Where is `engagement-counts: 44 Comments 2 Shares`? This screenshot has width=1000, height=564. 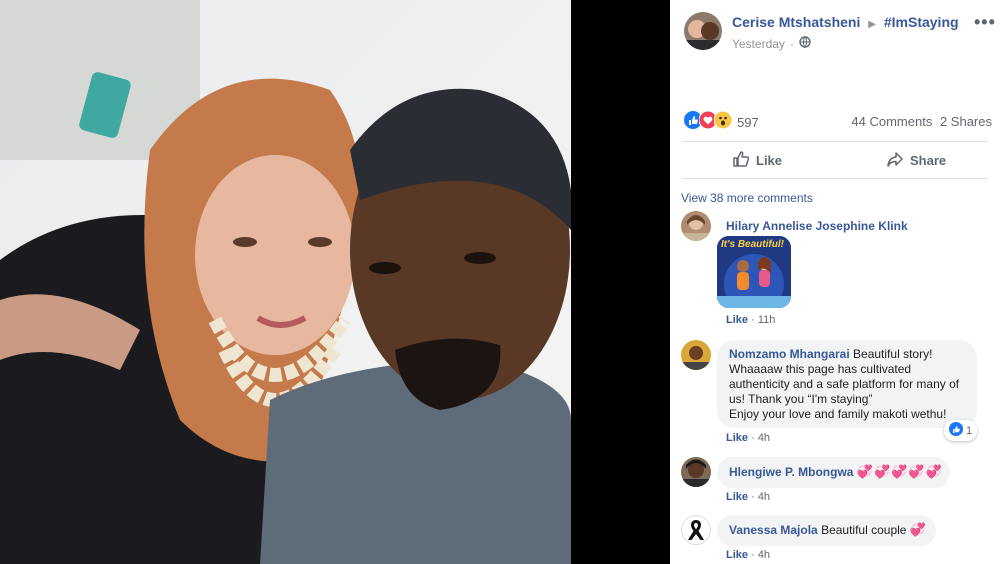 engagement-counts: 44 Comments 2 Shares is located at coordinates (921, 121).